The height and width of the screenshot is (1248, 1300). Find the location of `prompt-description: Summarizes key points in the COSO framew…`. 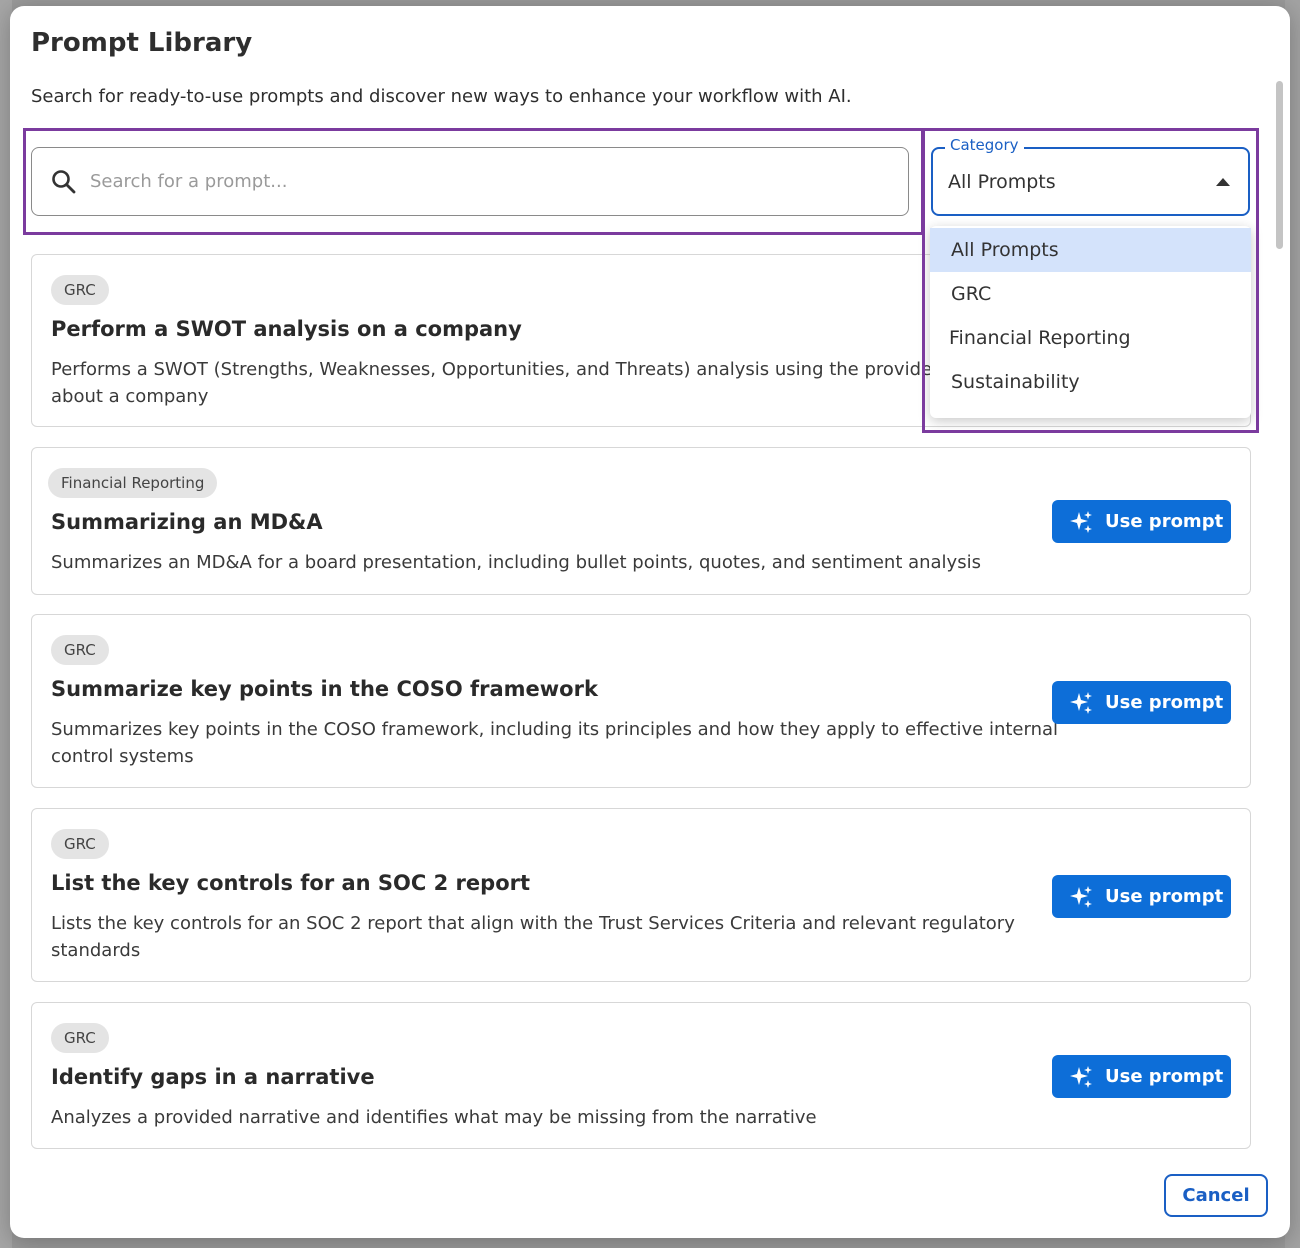

prompt-description: Summarizes key points in the COSO framew… is located at coordinates (554, 743).